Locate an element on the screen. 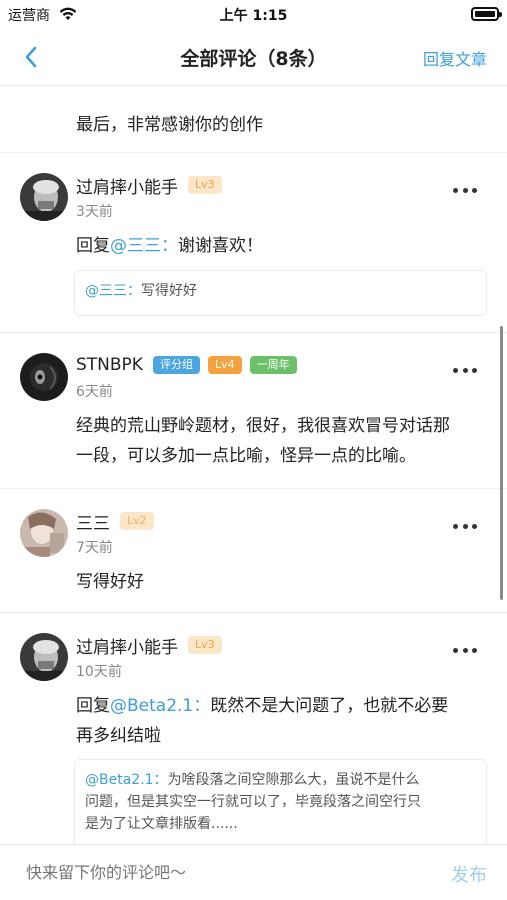 This screenshot has height=900, width=507. comment-text: 写得好好 is located at coordinates (110, 582).